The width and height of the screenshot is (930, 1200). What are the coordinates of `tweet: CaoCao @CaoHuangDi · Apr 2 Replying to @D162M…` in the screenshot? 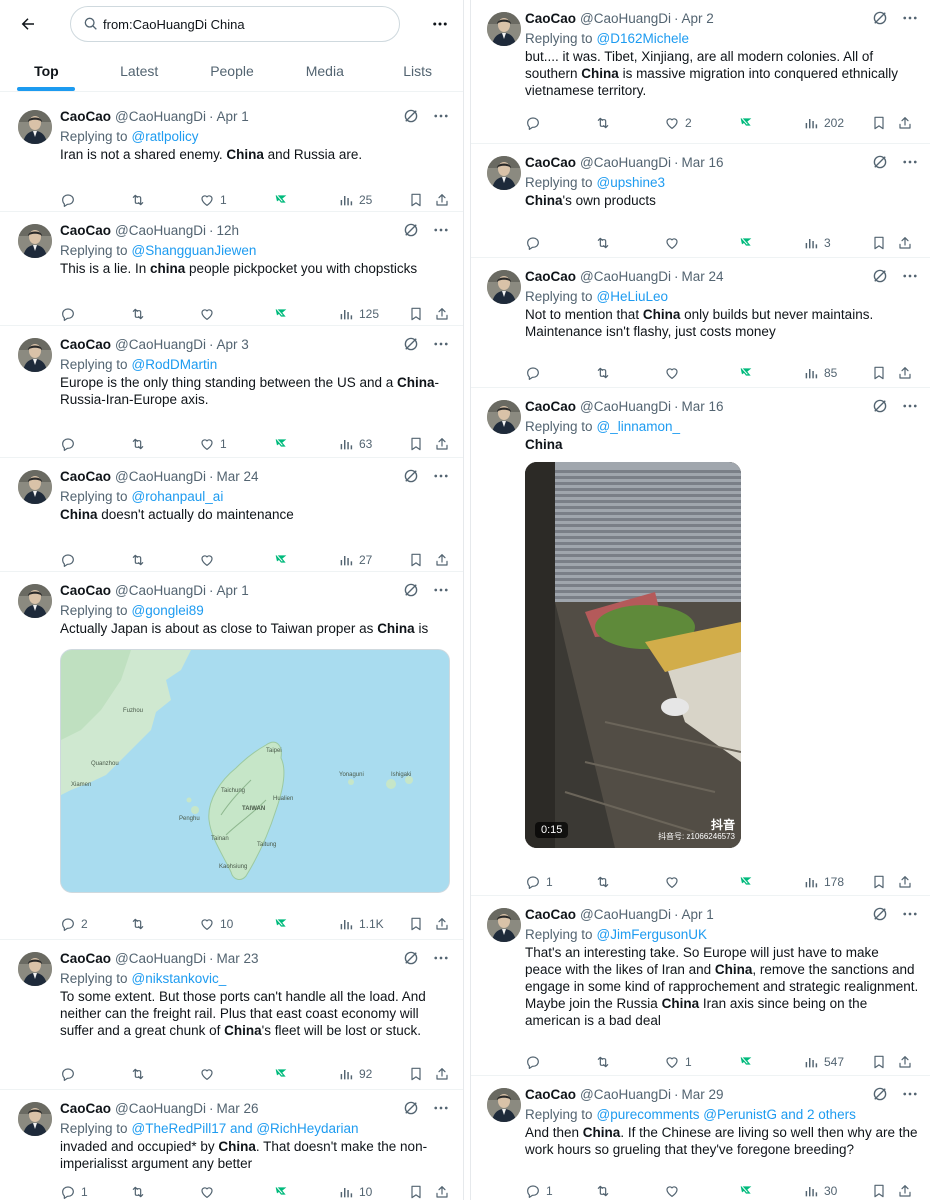 It's located at (700, 72).